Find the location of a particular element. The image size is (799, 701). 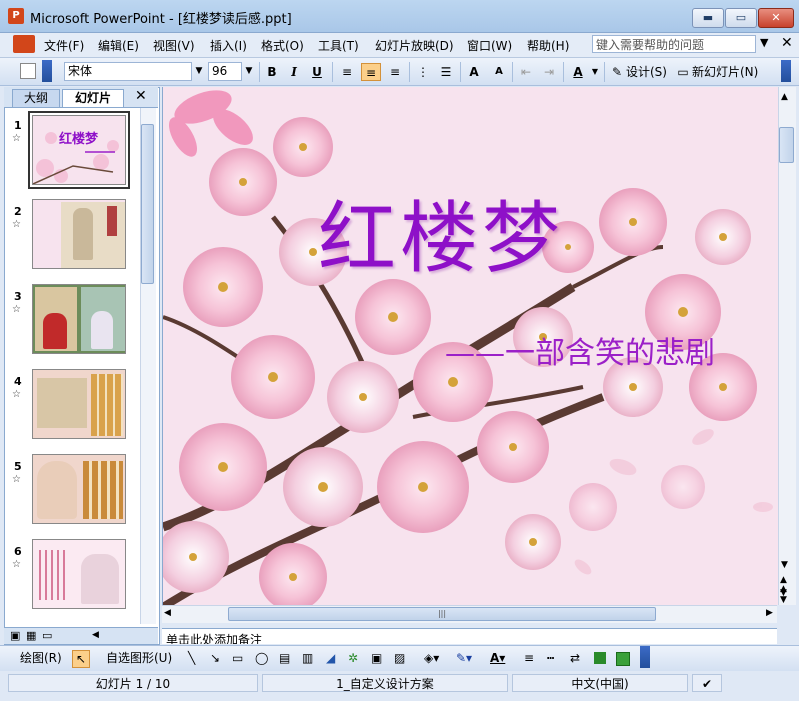

oval-tool-icon: ◯ is located at coordinates (261, 658).